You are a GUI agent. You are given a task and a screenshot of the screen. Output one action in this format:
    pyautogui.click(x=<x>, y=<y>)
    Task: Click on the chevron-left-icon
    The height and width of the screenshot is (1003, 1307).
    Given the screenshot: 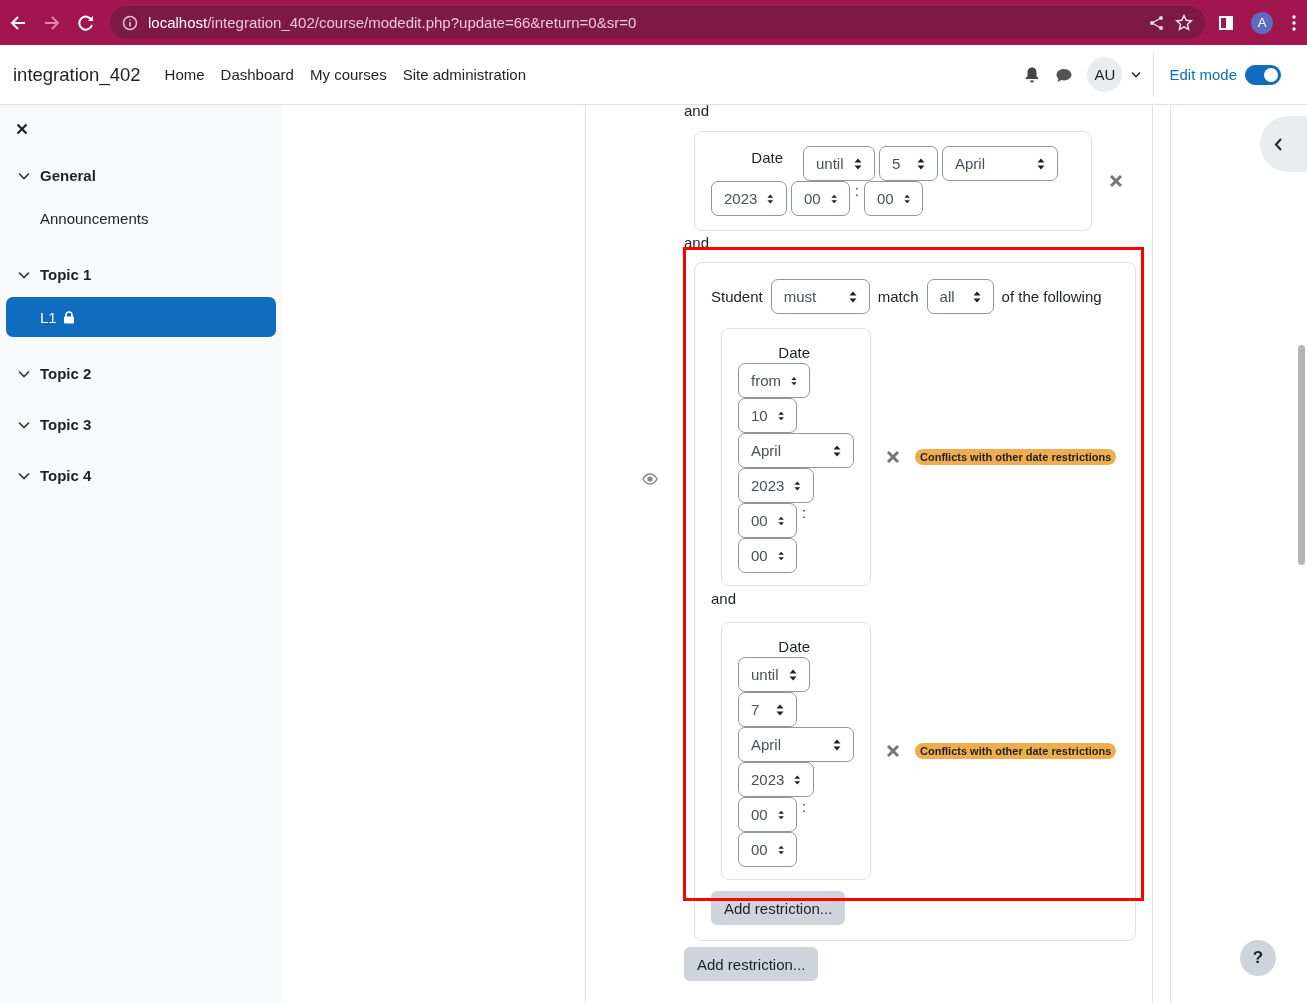 What is the action you would take?
    pyautogui.click(x=1278, y=144)
    